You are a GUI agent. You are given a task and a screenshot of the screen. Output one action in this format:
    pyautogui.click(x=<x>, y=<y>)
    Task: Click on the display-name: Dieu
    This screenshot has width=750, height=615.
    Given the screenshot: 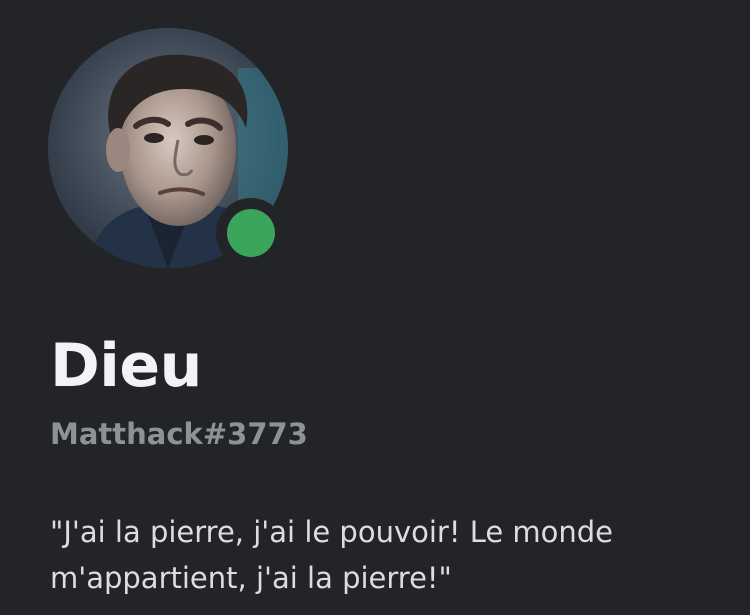 What is the action you would take?
    pyautogui.click(x=126, y=366)
    